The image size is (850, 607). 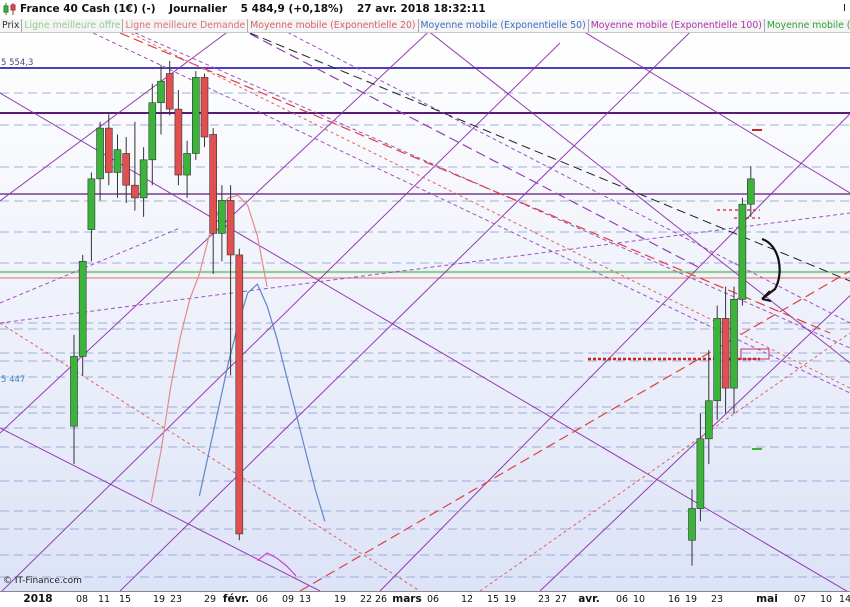 What do you see at coordinates (807, 25) in the screenshot?
I see `legend-entry: Moyenne mobile (Exponentielle 200)` at bounding box center [807, 25].